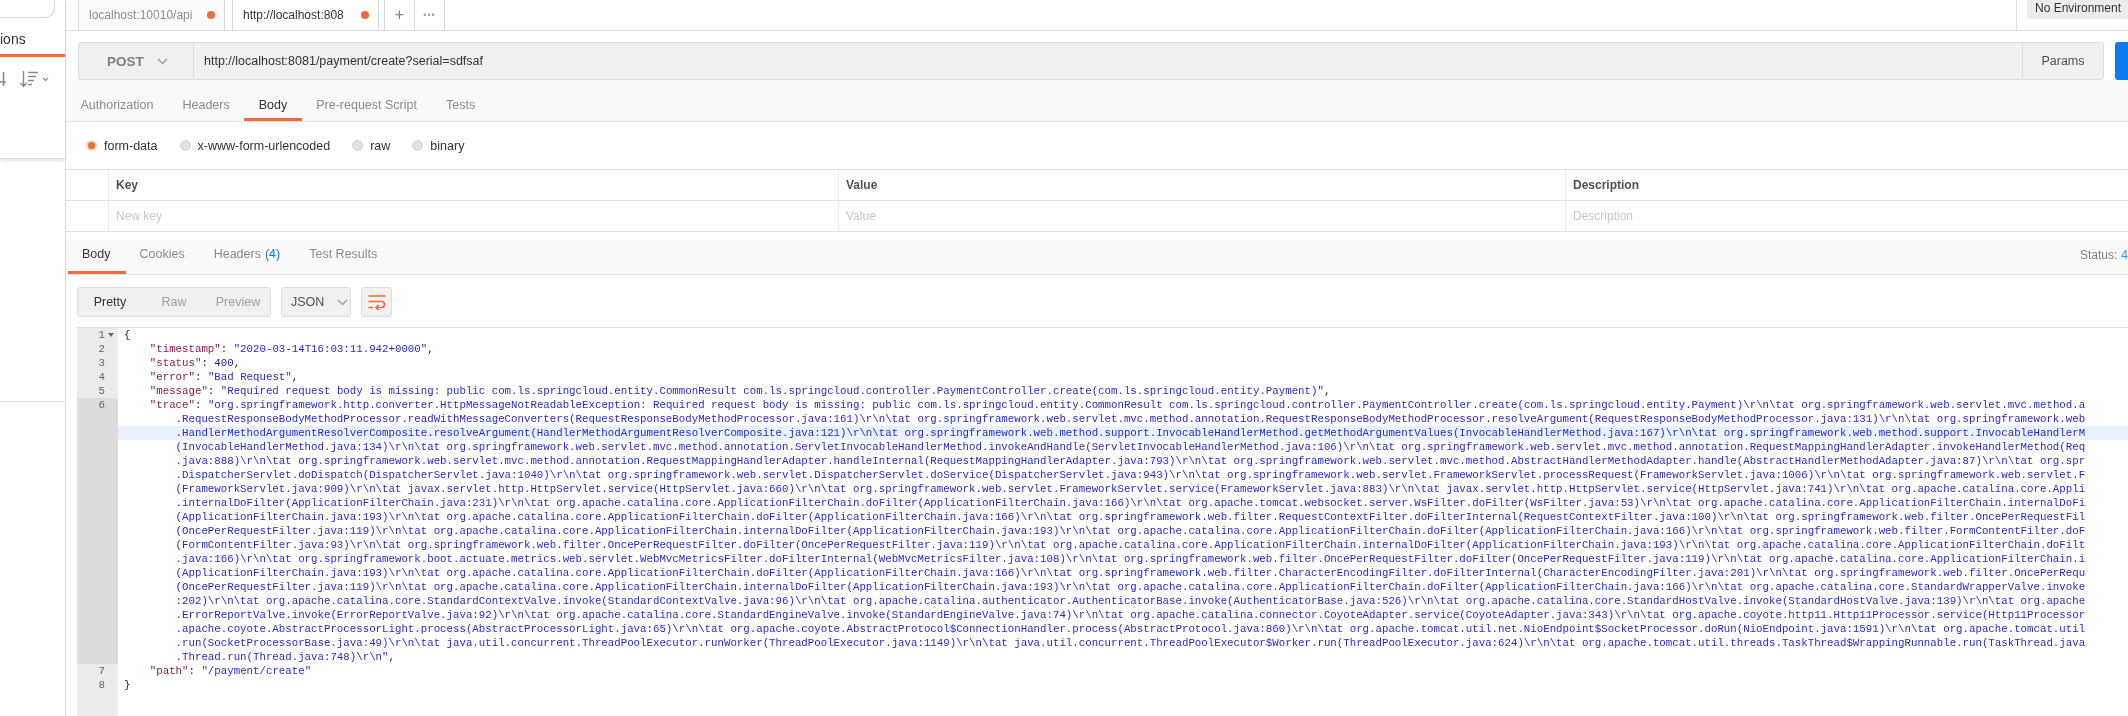  I want to click on wrap-button, so click(376, 302).